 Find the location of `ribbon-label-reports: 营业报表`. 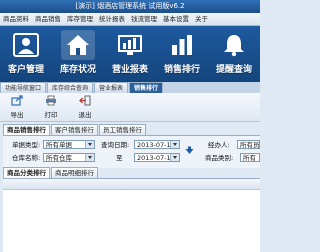

ribbon-label-reports: 营业报表 is located at coordinates (129, 70).